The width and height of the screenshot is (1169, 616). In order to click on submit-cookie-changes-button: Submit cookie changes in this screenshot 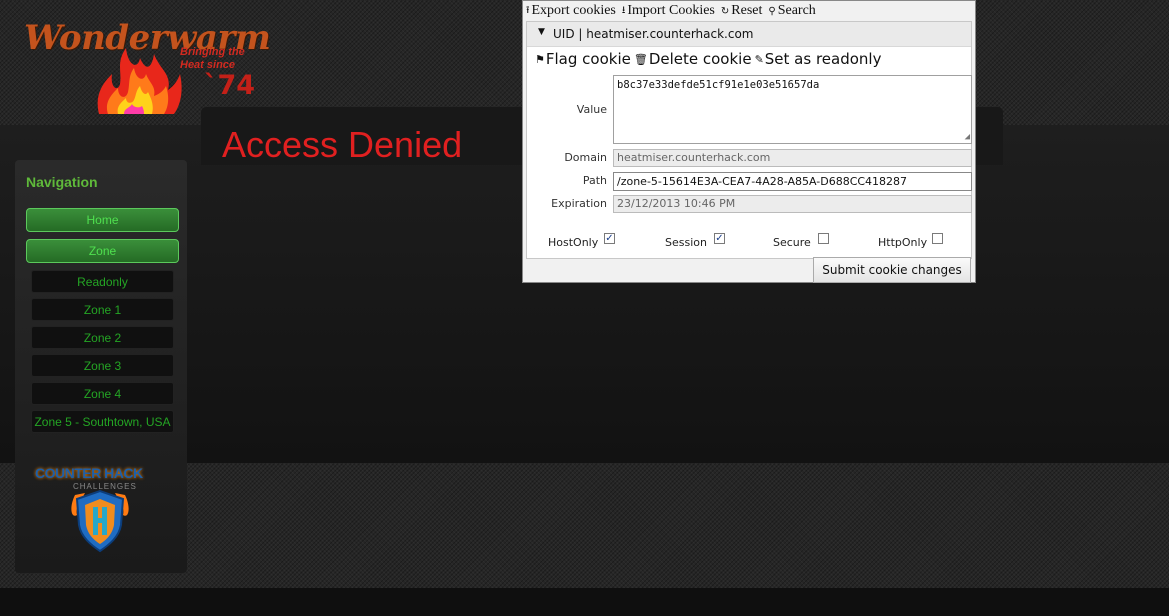, I will do `click(892, 270)`.